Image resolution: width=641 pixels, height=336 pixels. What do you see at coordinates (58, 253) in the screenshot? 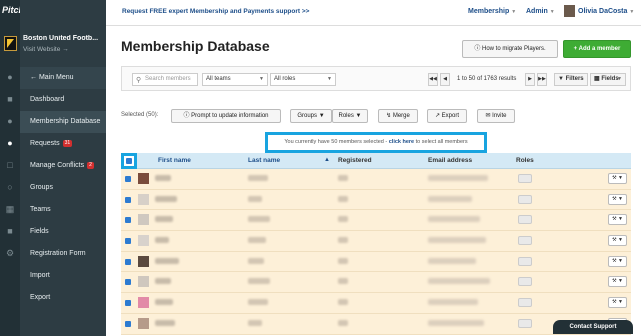
I see `sidebar-item-label: Registration Form` at bounding box center [58, 253].